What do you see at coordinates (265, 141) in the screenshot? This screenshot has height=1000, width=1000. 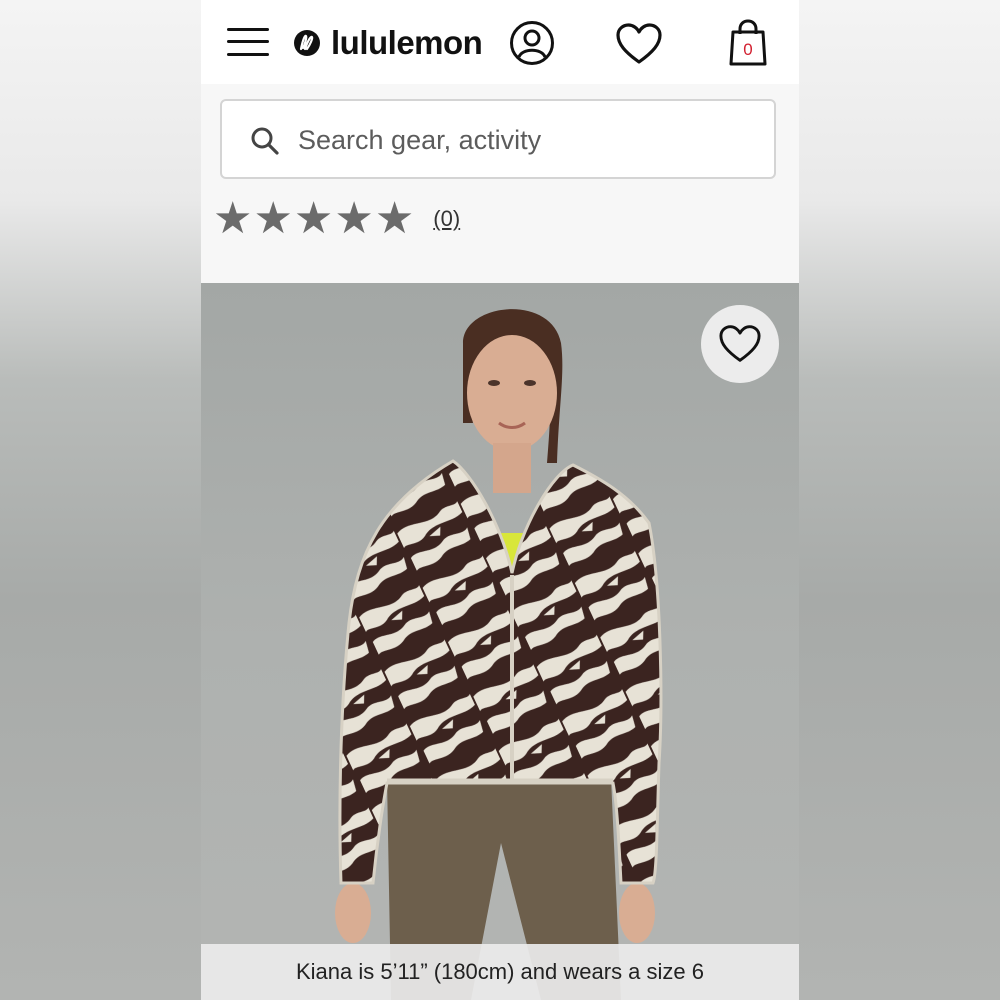 I see `search-icon` at bounding box center [265, 141].